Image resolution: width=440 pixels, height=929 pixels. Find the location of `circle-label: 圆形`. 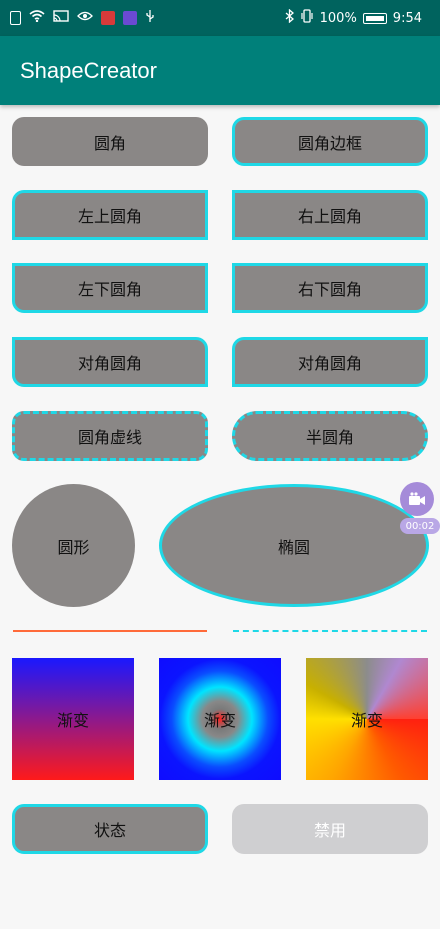

circle-label: 圆形 is located at coordinates (73, 547).